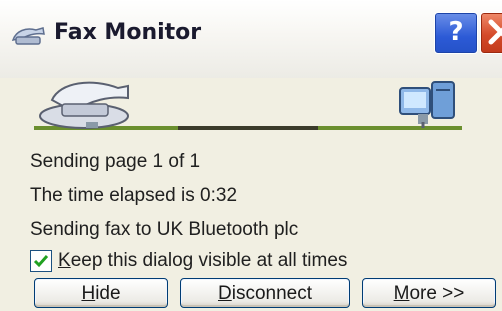 This screenshot has width=502, height=311. What do you see at coordinates (29, 35) in the screenshot?
I see `fax-monitor-icon` at bounding box center [29, 35].